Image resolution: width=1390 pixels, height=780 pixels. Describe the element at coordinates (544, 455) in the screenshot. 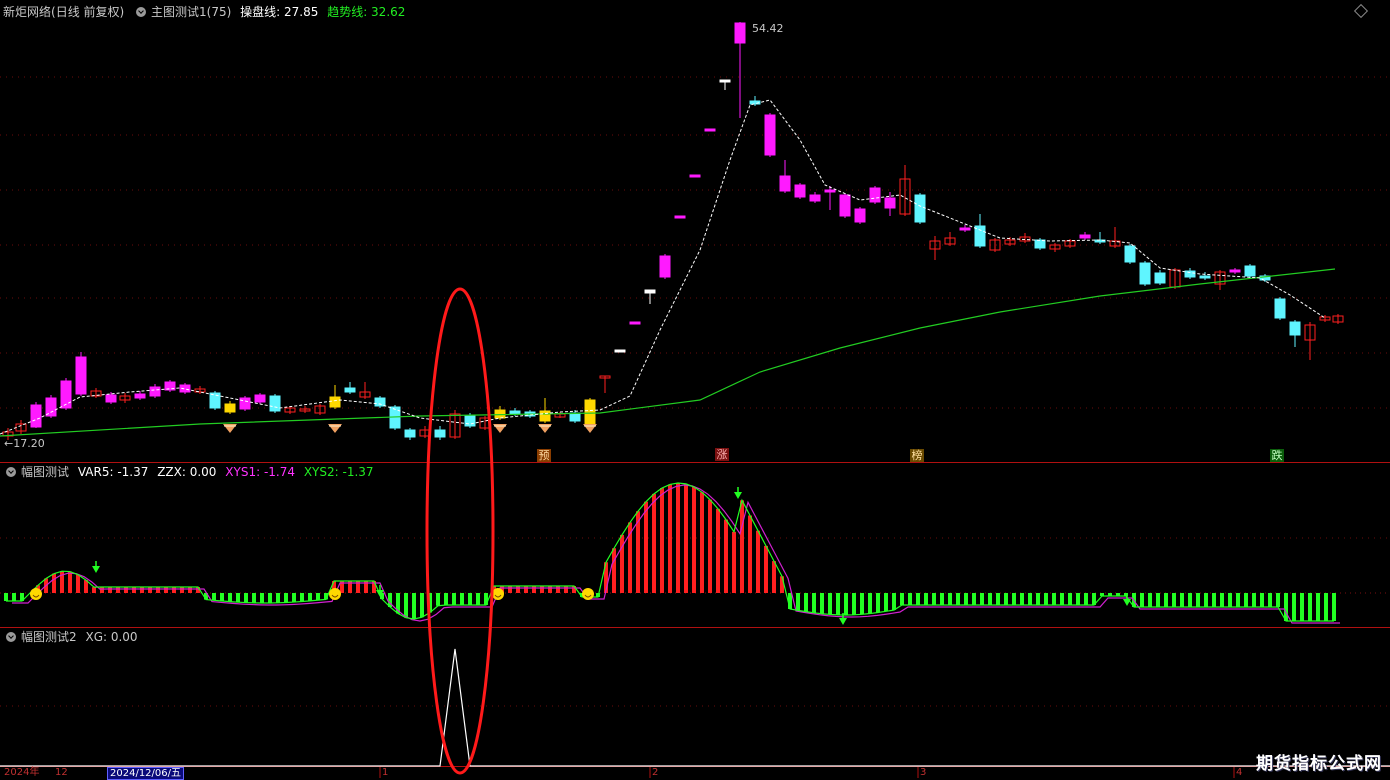

I see `signal-tag-yu: 预` at that location.